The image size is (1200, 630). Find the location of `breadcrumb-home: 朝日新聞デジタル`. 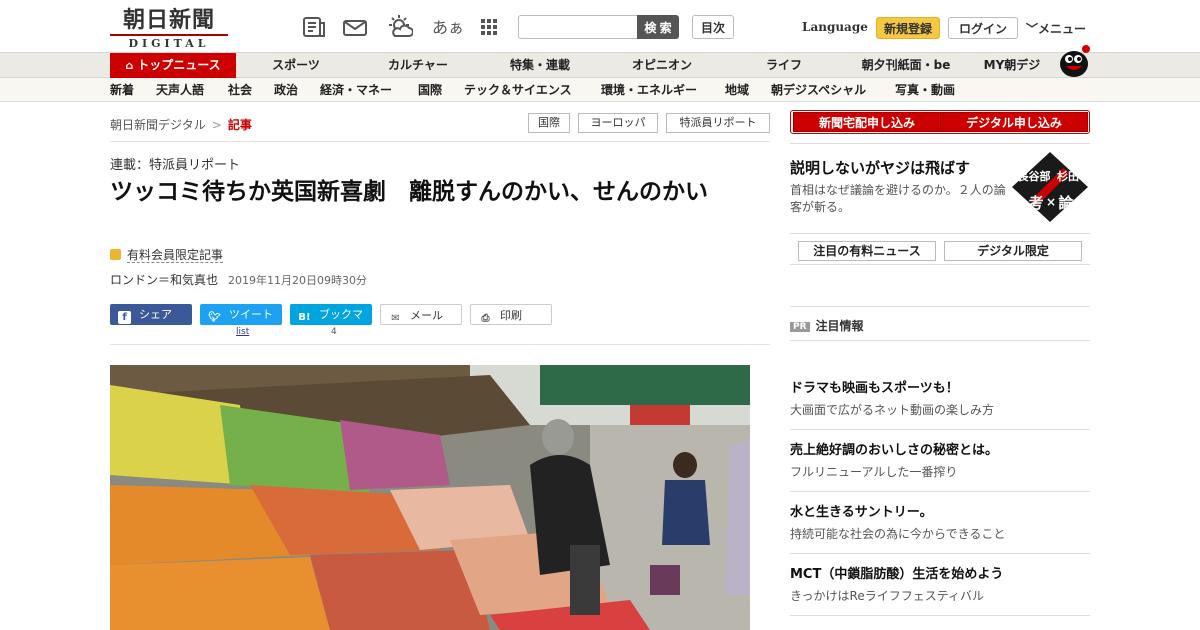

breadcrumb-home: 朝日新聞デジタル is located at coordinates (158, 125).